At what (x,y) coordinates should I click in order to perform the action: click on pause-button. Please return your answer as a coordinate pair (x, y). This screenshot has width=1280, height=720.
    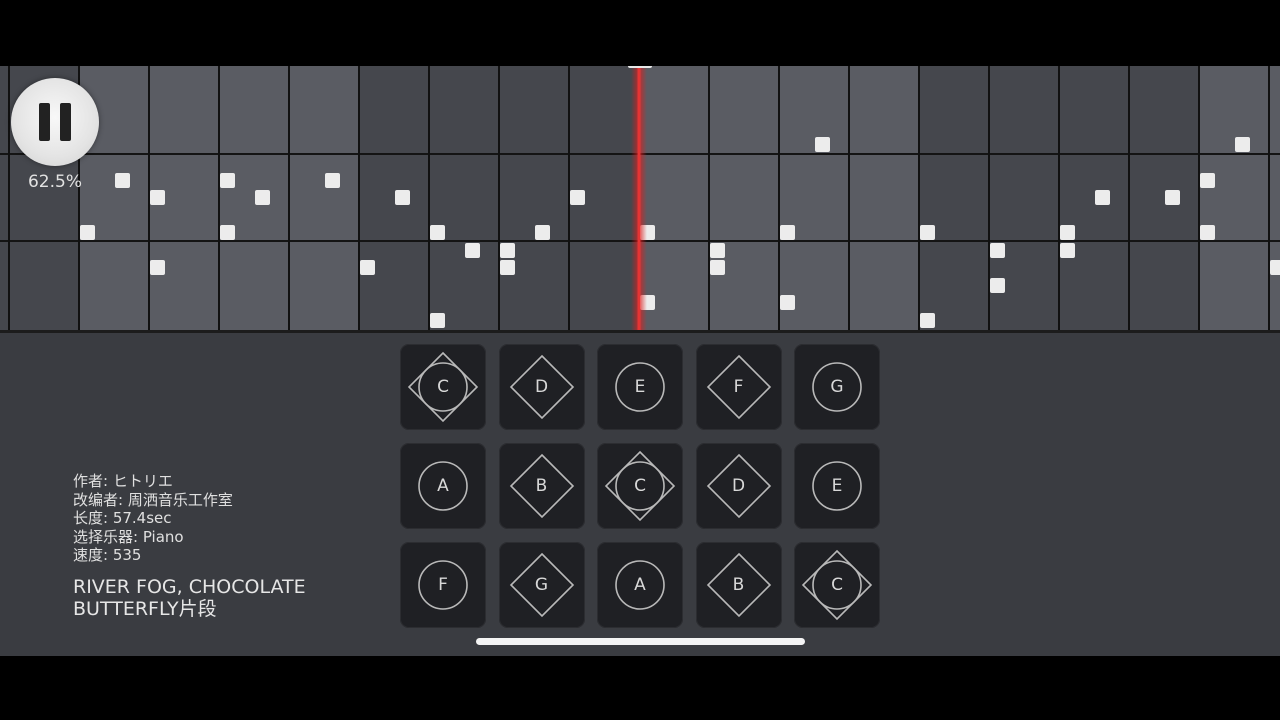
    Looking at the image, I should click on (55, 122).